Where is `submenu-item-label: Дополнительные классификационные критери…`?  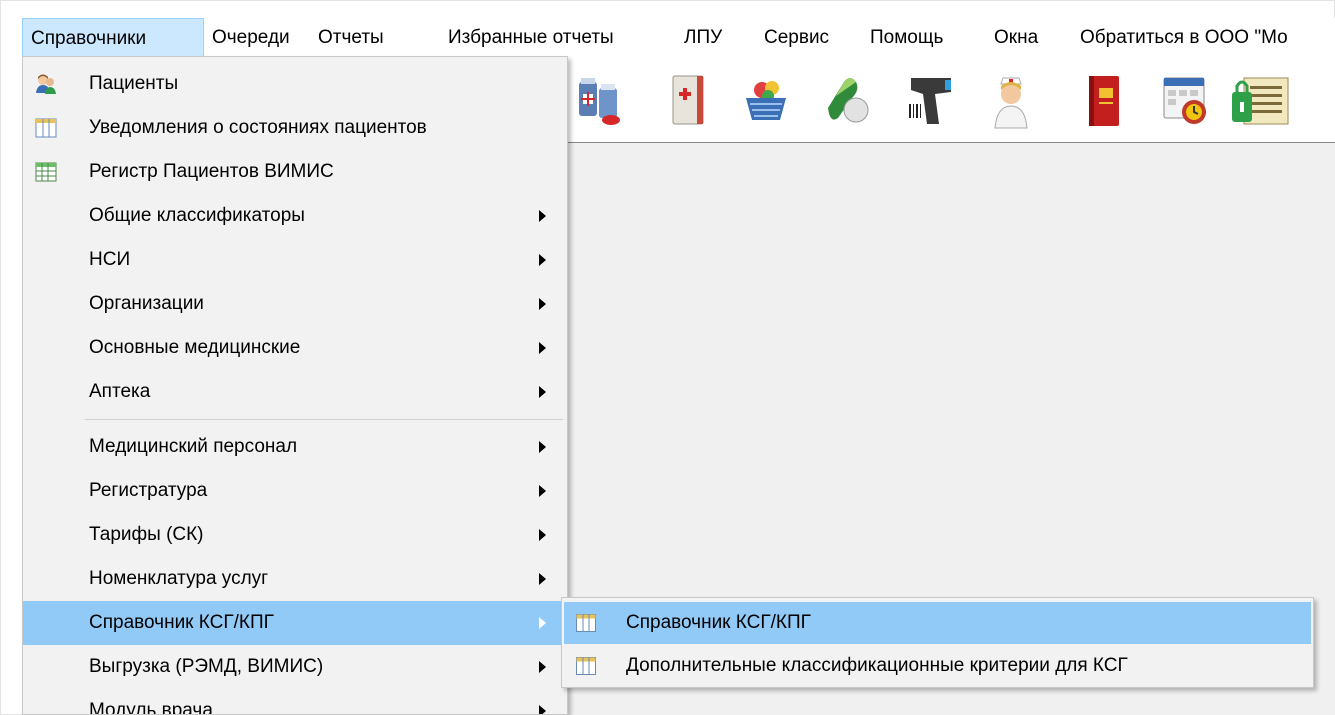
submenu-item-label: Дополнительные классификационные критери… is located at coordinates (877, 665).